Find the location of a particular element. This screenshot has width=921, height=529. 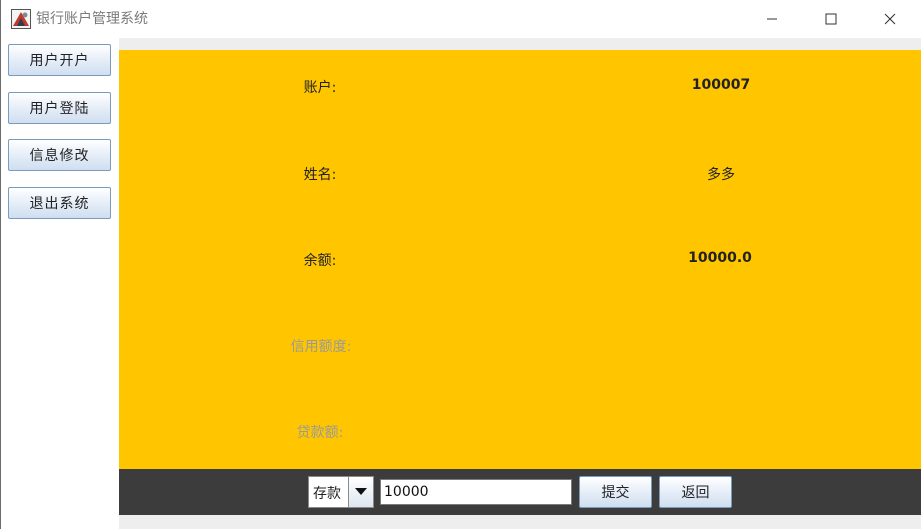

account-label: 账户: is located at coordinates (320, 88).